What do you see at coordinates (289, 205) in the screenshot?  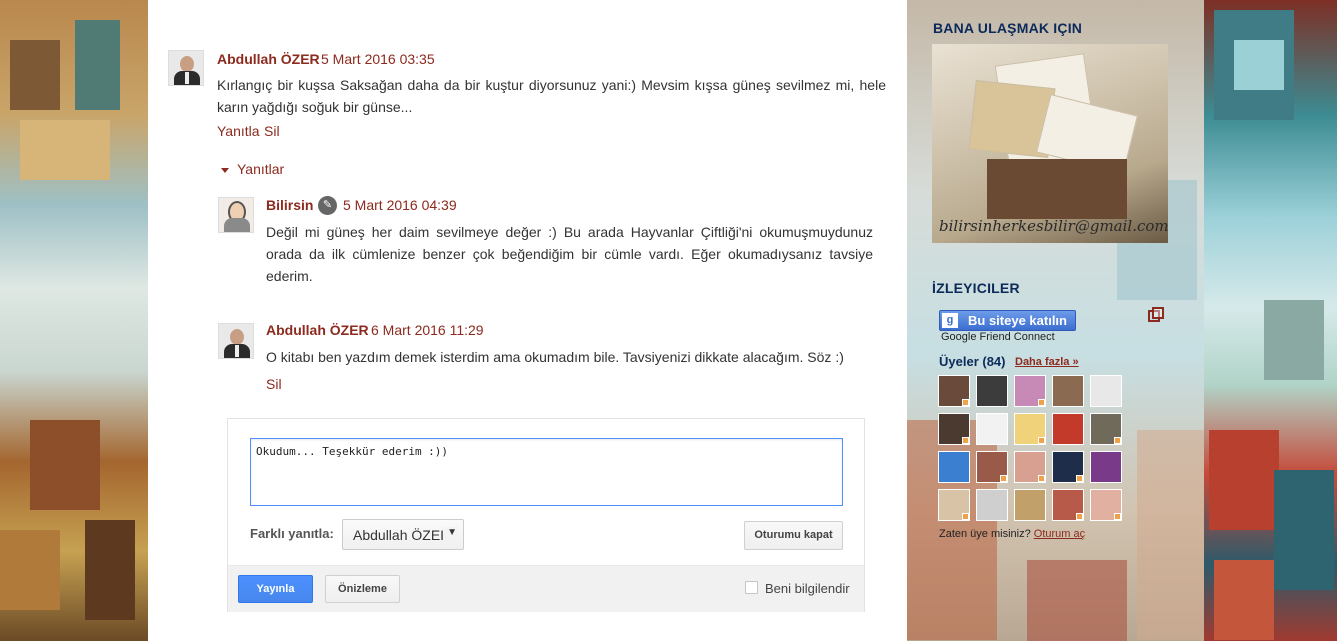 I see `comment-author: Bilirsin` at bounding box center [289, 205].